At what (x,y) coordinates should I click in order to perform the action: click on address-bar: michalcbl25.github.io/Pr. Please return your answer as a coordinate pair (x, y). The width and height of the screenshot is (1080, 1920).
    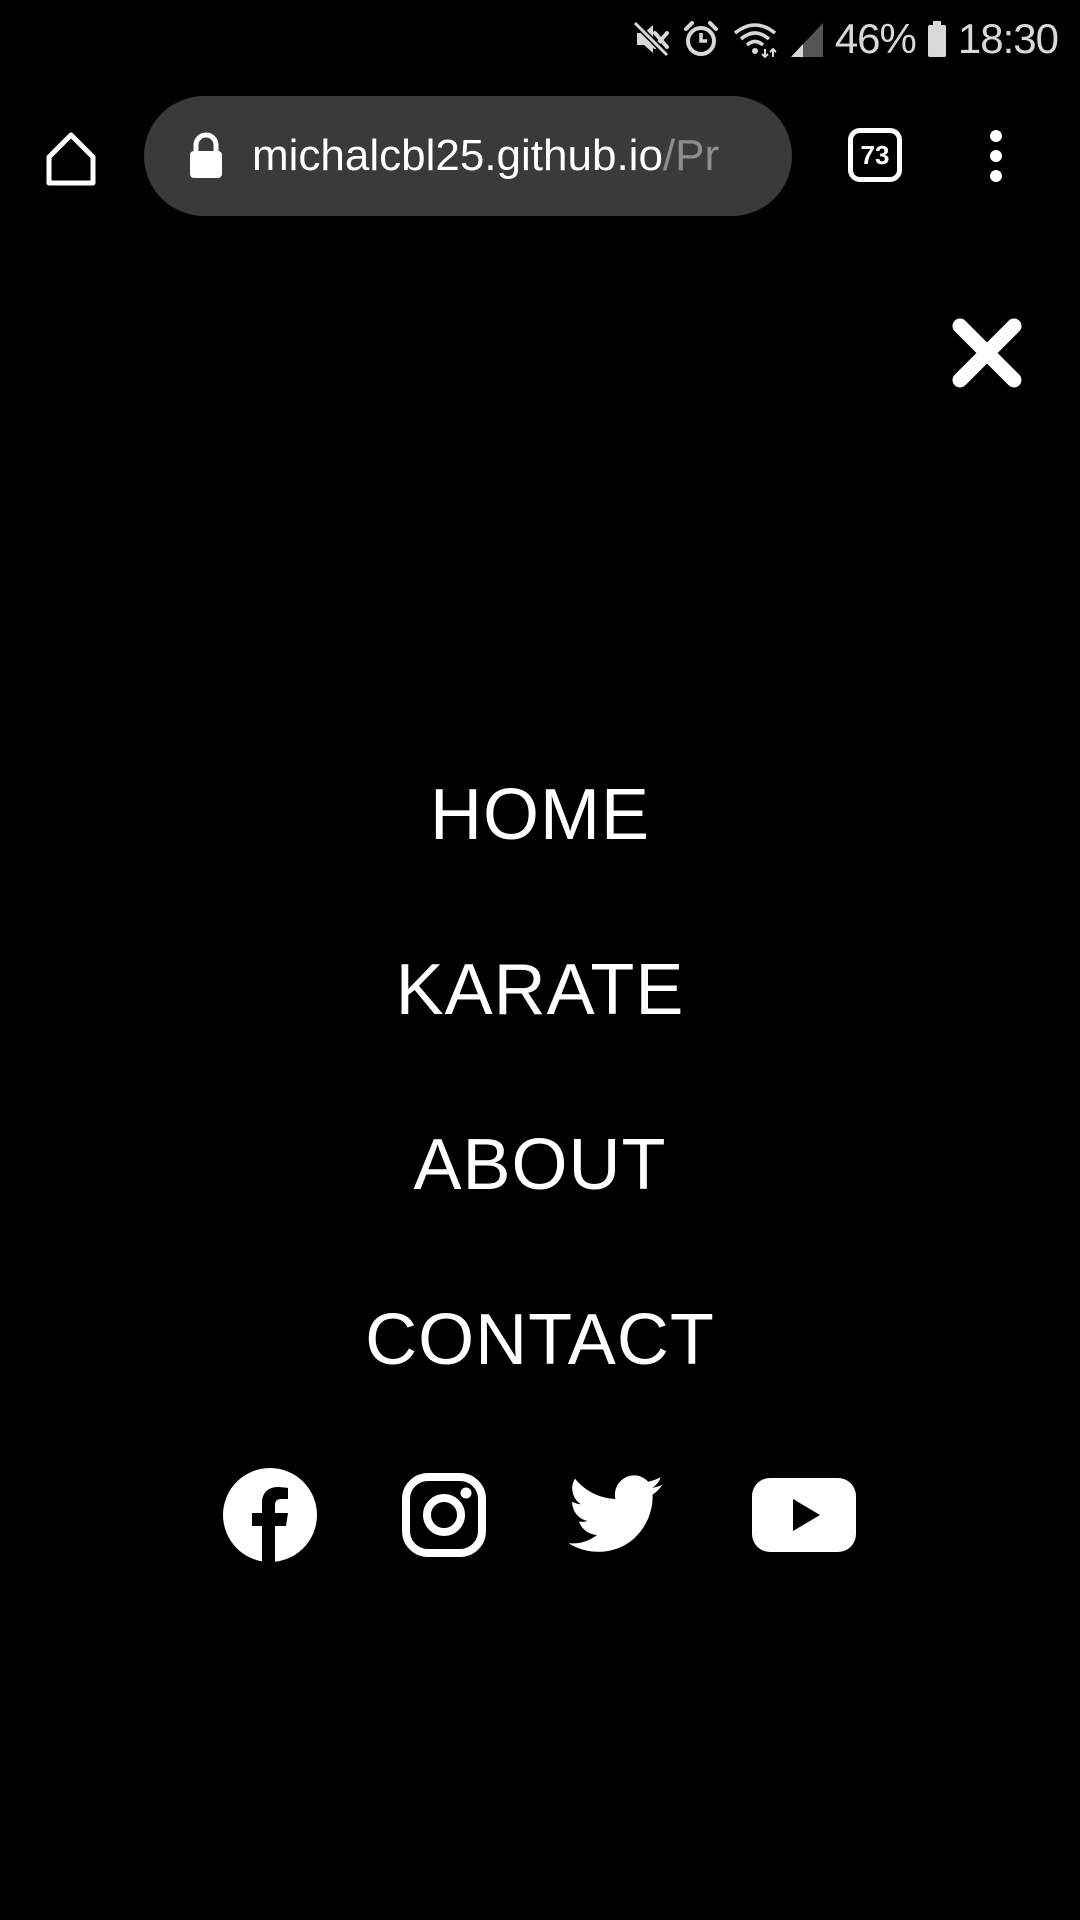
    Looking at the image, I should click on (468, 156).